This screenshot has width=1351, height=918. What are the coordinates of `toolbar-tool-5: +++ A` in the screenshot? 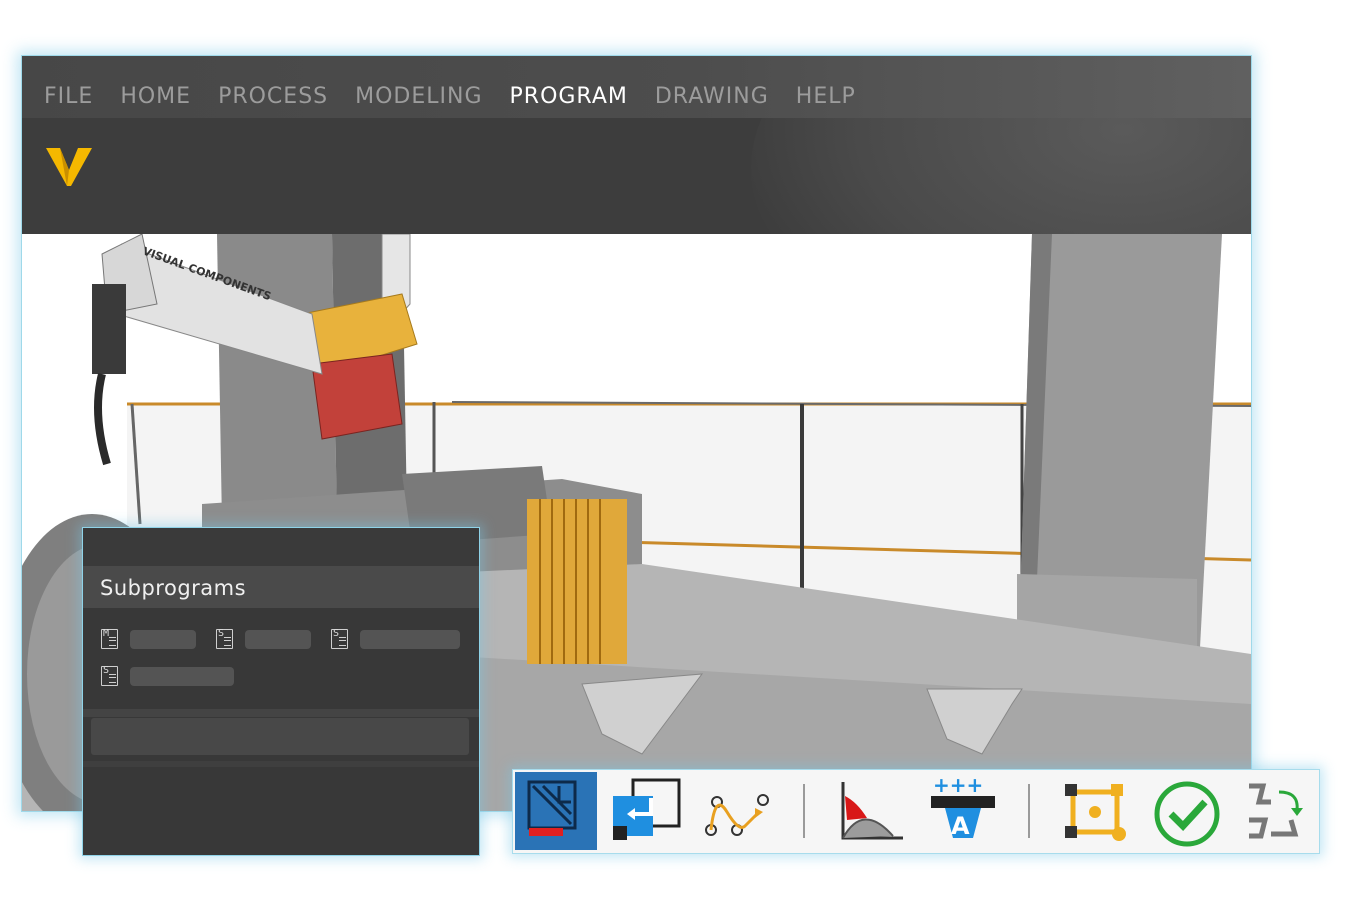 It's located at (964, 811).